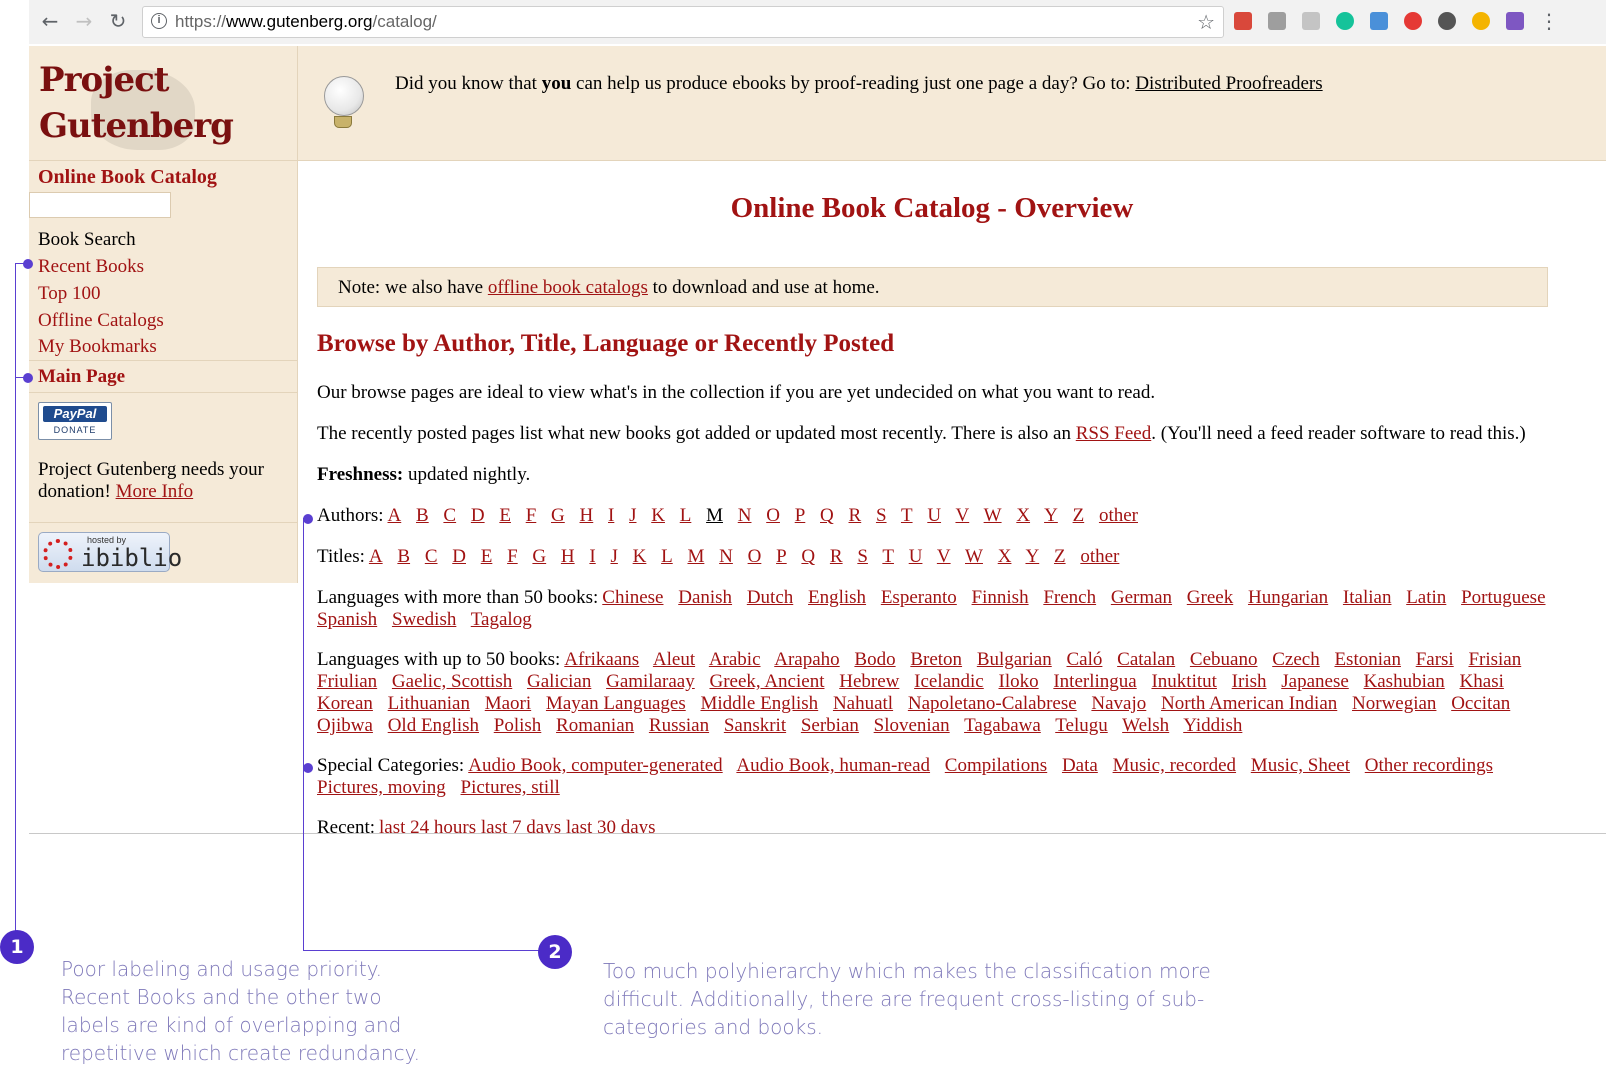 The width and height of the screenshot is (1606, 1092). Describe the element at coordinates (601, 659) in the screenshot. I see `language-link-afrikaans: Afrikaans` at that location.